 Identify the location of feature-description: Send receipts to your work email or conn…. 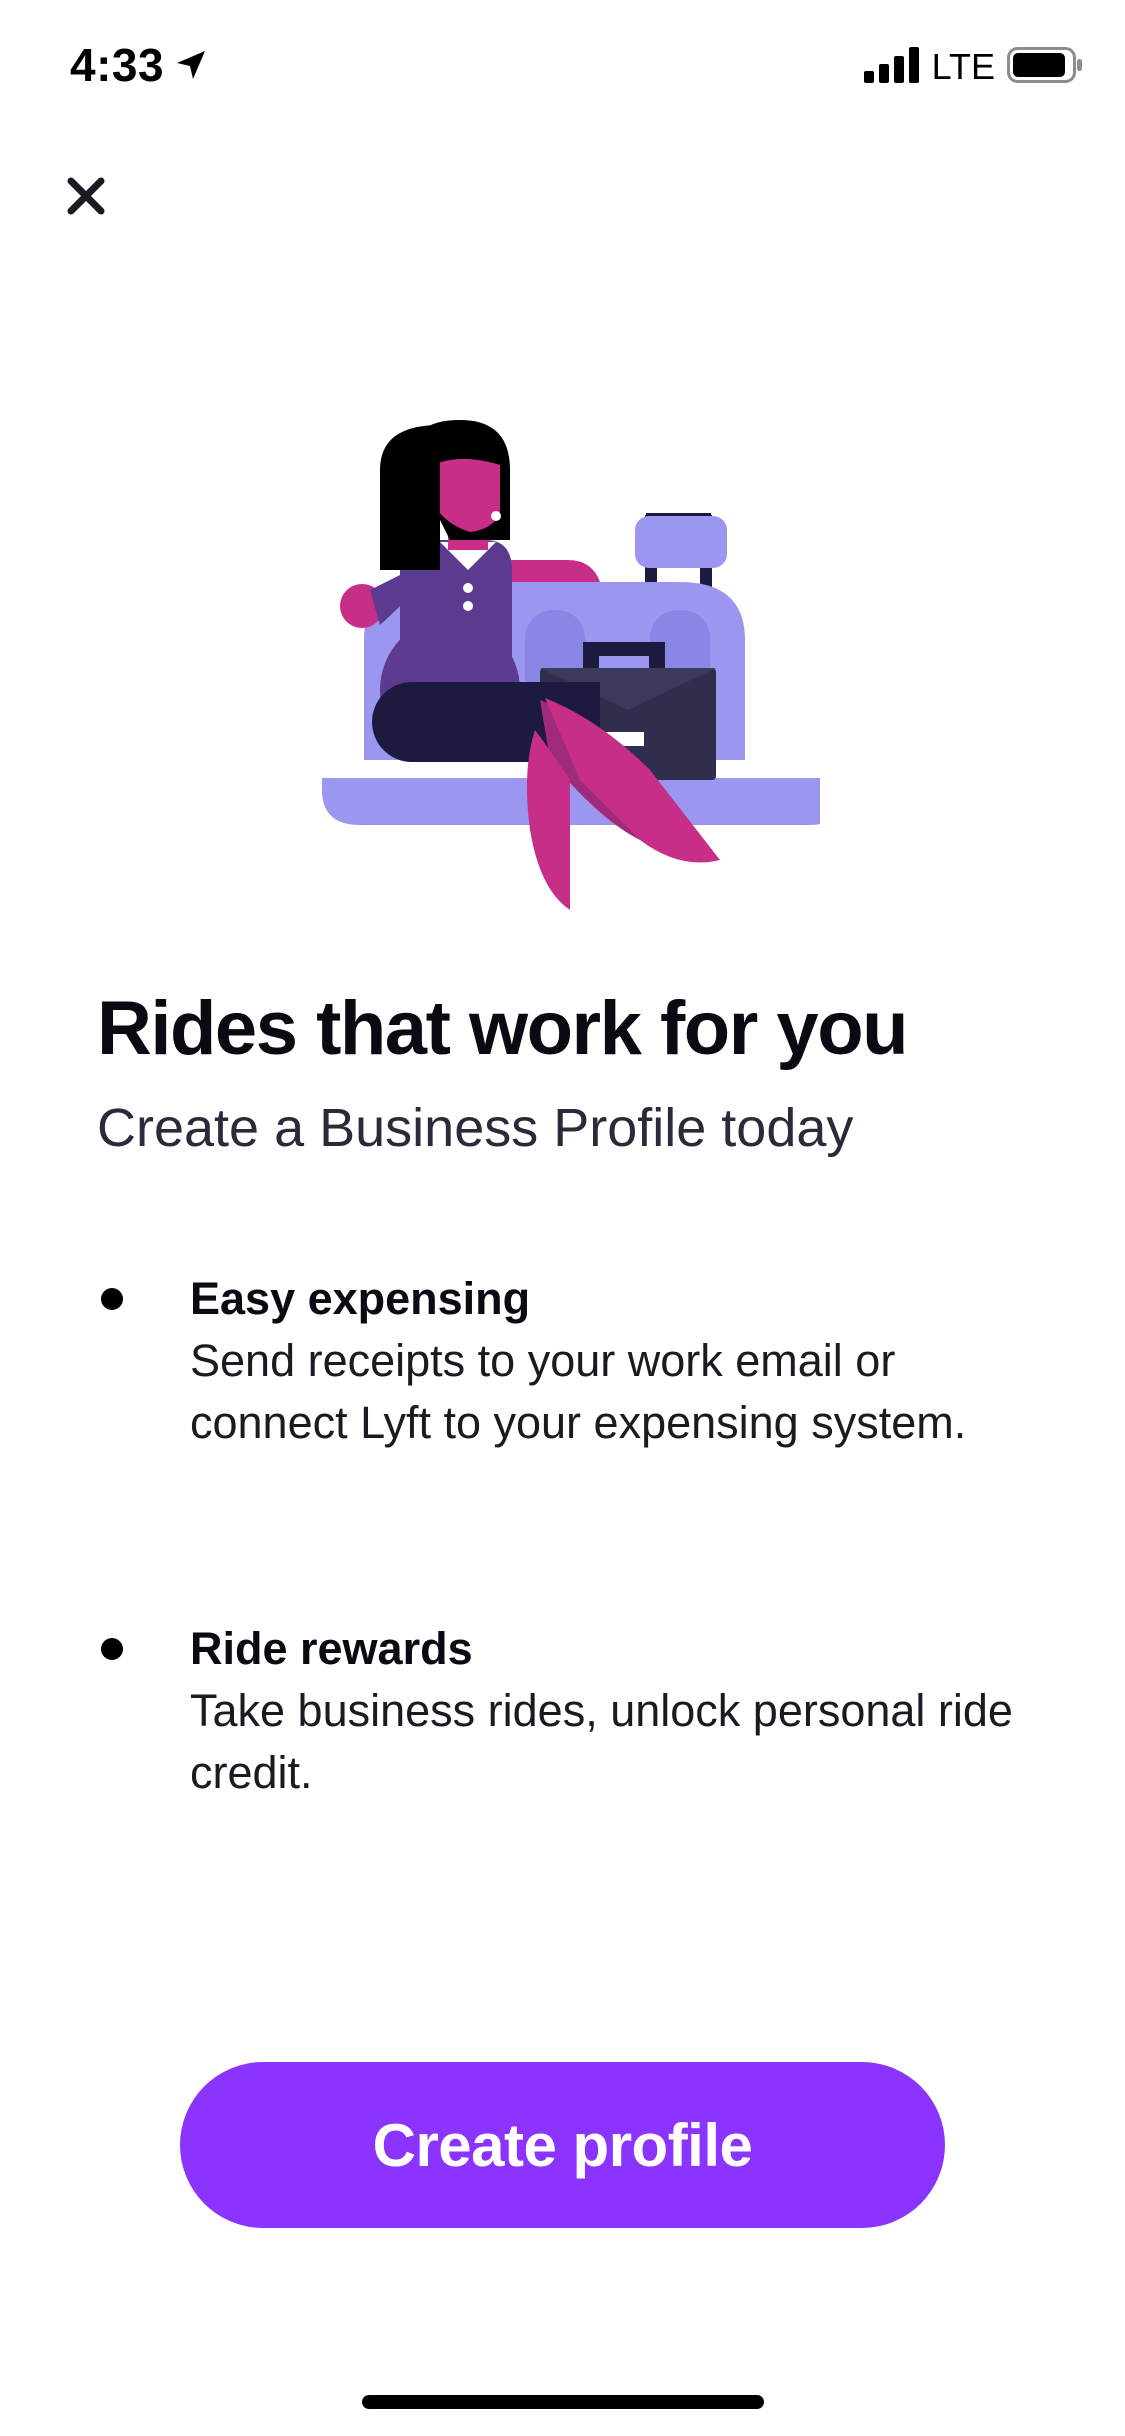
(578, 1391).